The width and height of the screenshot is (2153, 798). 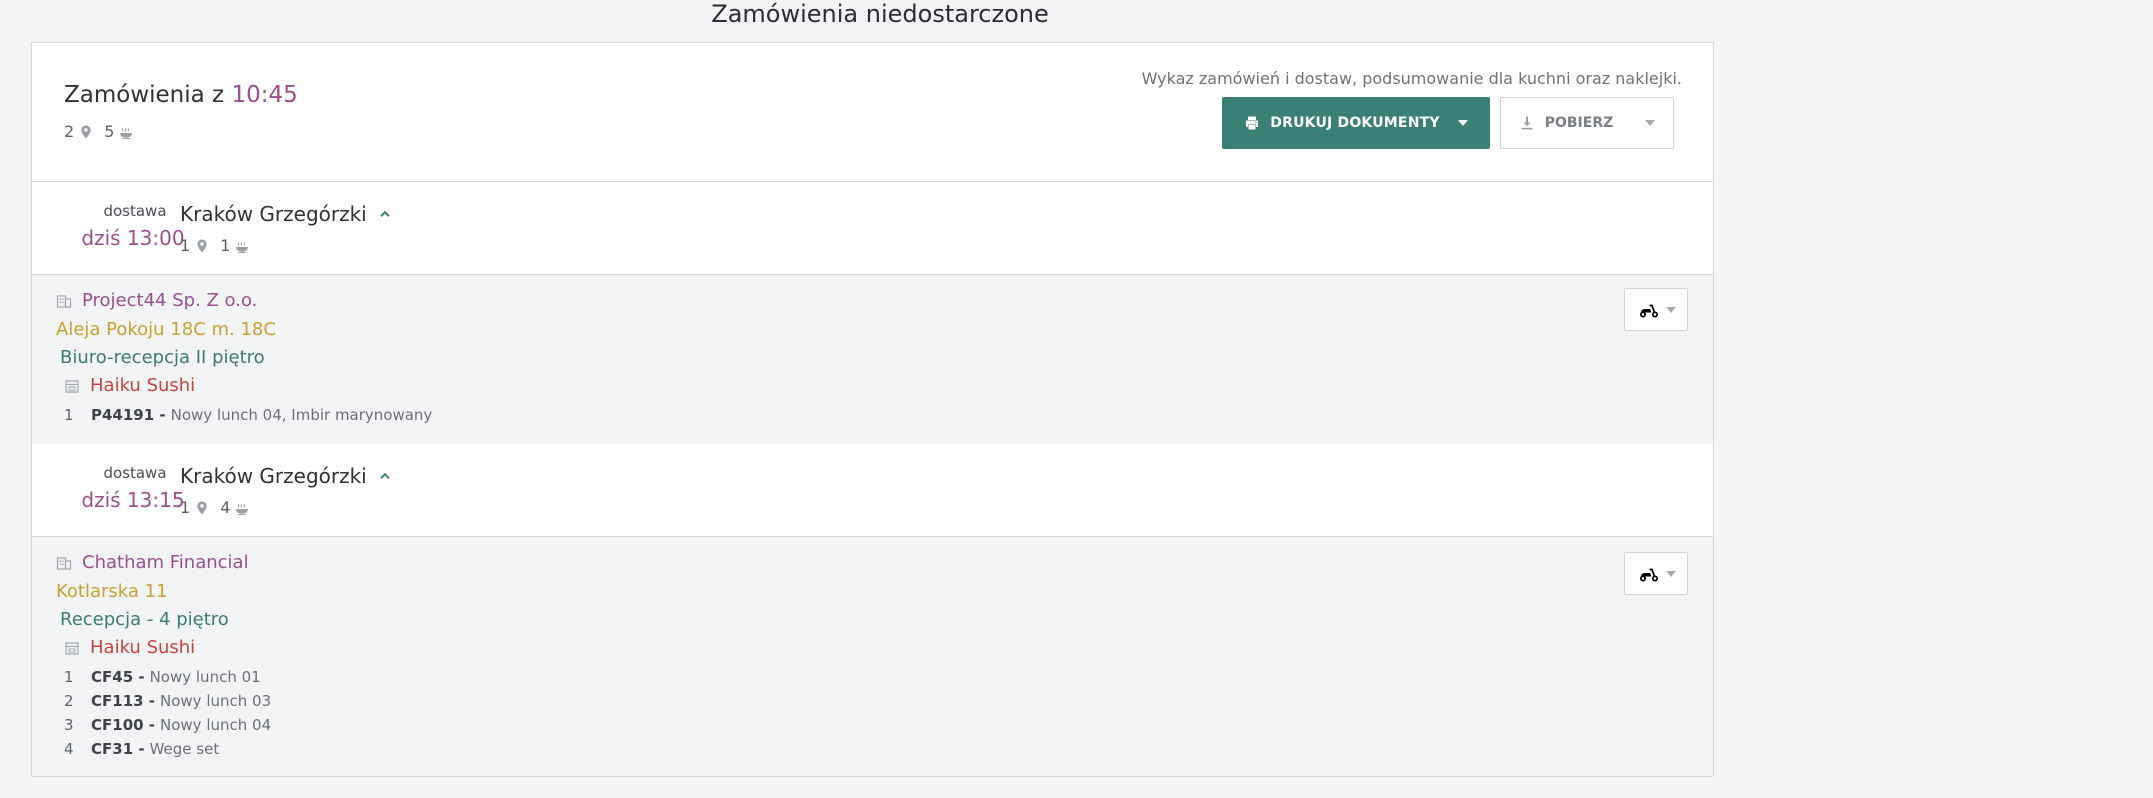 I want to click on item-code: CF113 -, so click(x=123, y=701).